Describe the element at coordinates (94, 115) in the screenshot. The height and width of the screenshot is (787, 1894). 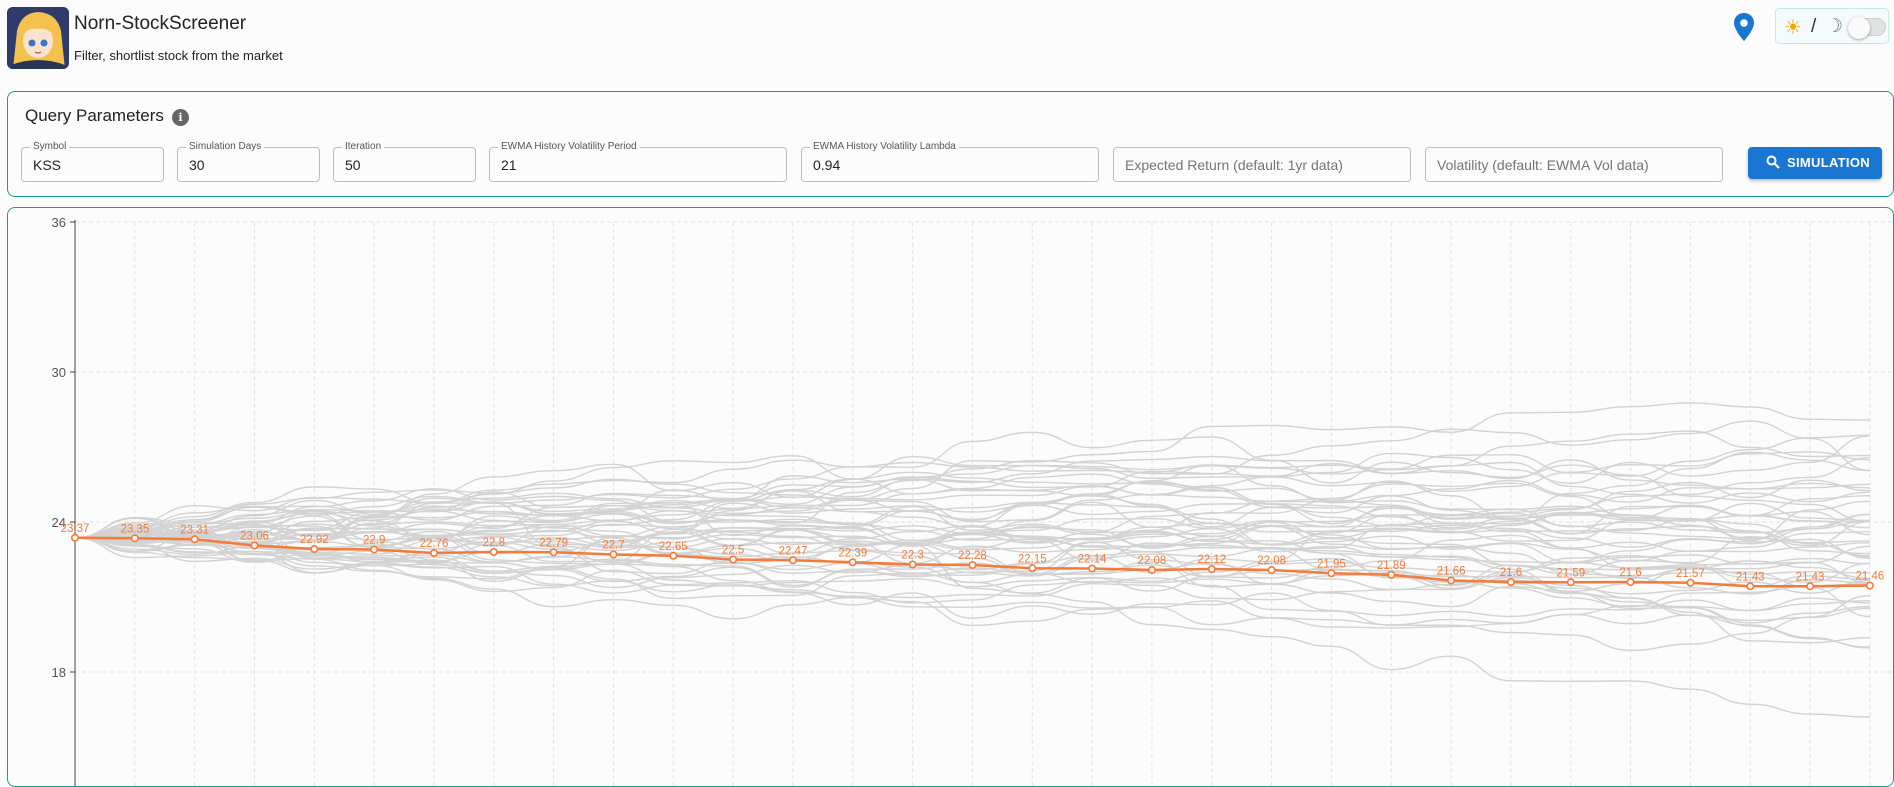
I see `panel-title: Query Parameters` at that location.